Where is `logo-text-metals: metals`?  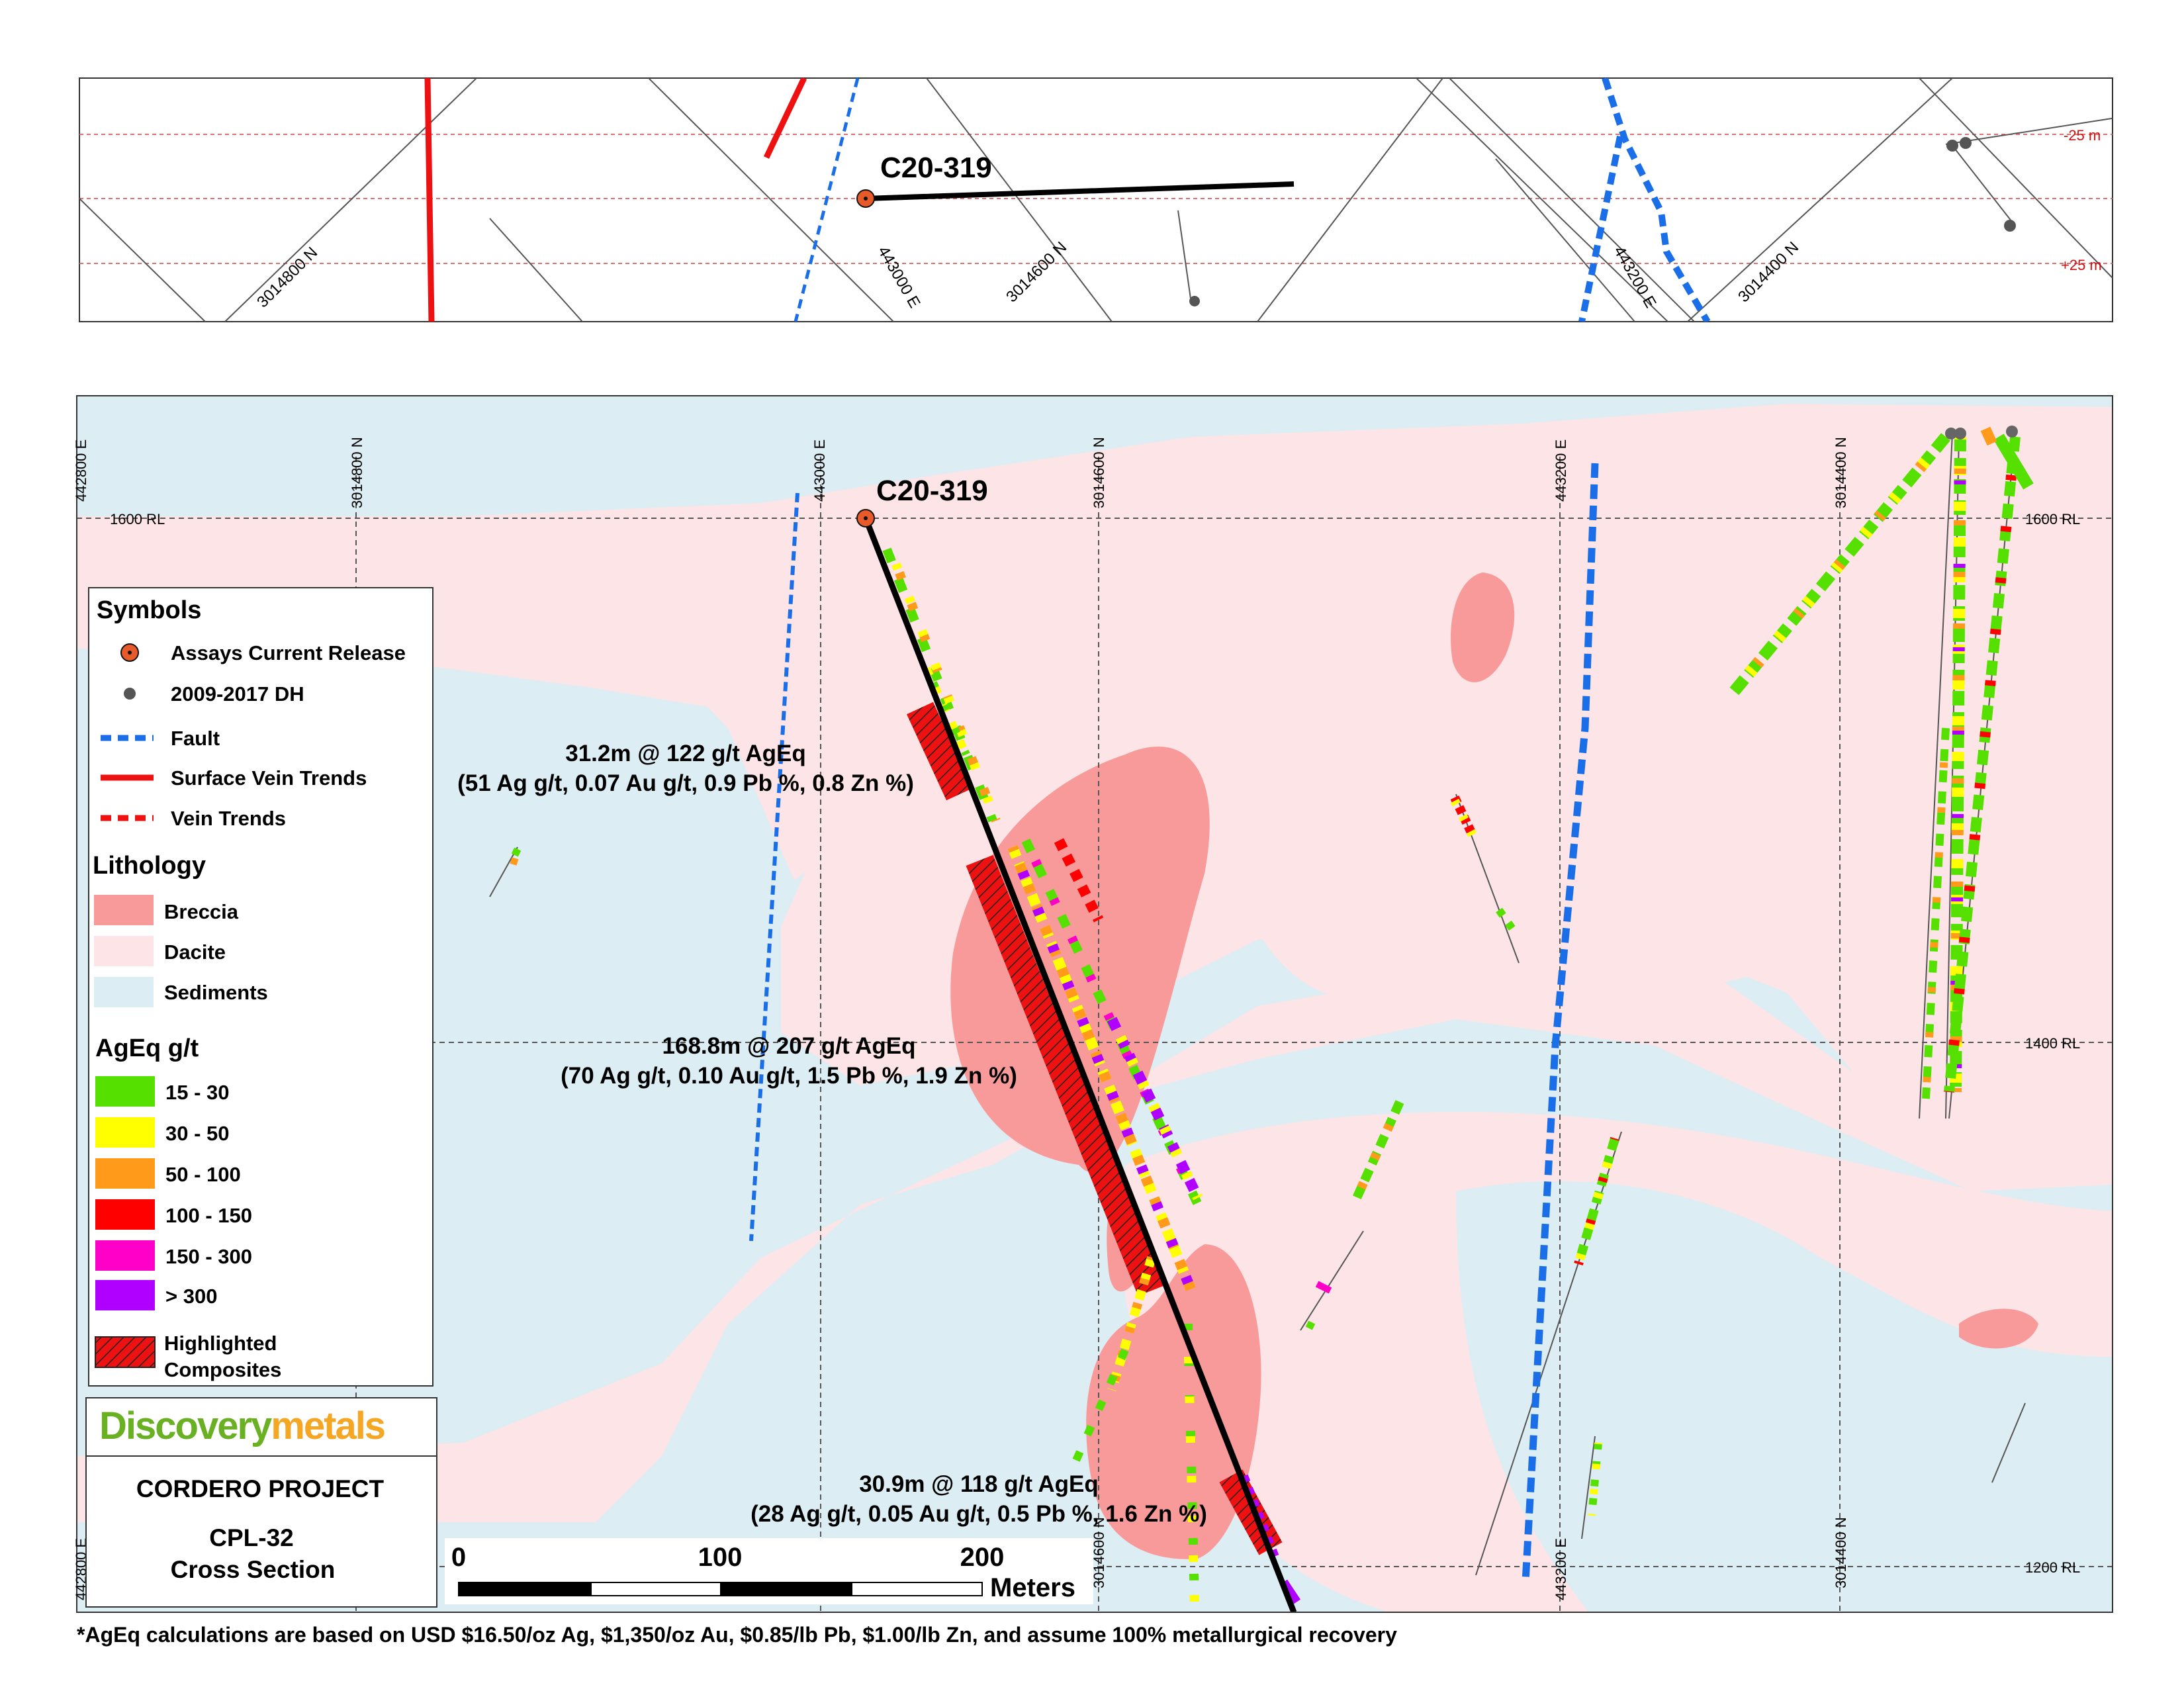 logo-text-metals: metals is located at coordinates (328, 1425).